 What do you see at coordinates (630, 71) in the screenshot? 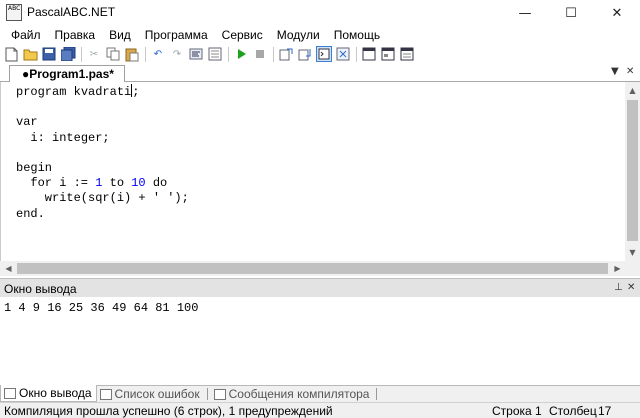
I see `close-tab-icon: ✕` at bounding box center [630, 71].